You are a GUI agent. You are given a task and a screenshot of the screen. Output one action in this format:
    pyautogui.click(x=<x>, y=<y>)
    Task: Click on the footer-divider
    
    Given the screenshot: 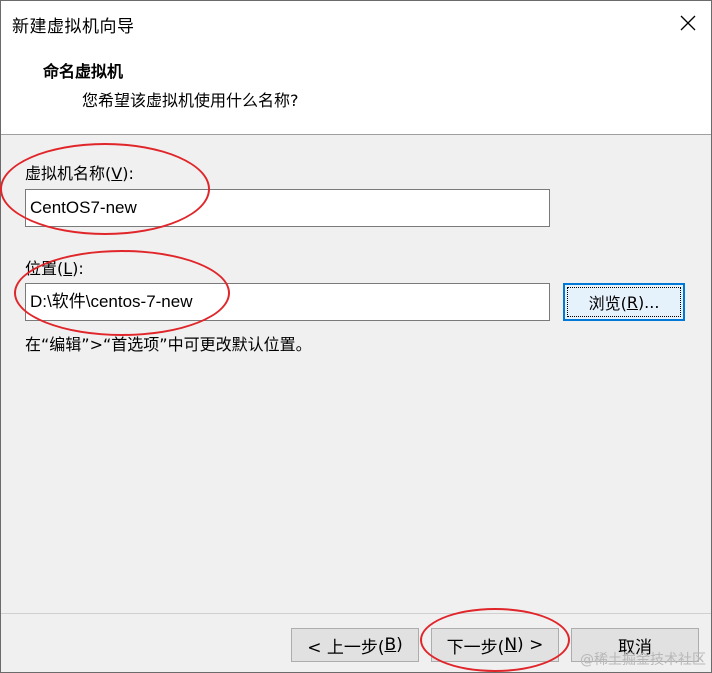 What is the action you would take?
    pyautogui.click(x=356, y=613)
    